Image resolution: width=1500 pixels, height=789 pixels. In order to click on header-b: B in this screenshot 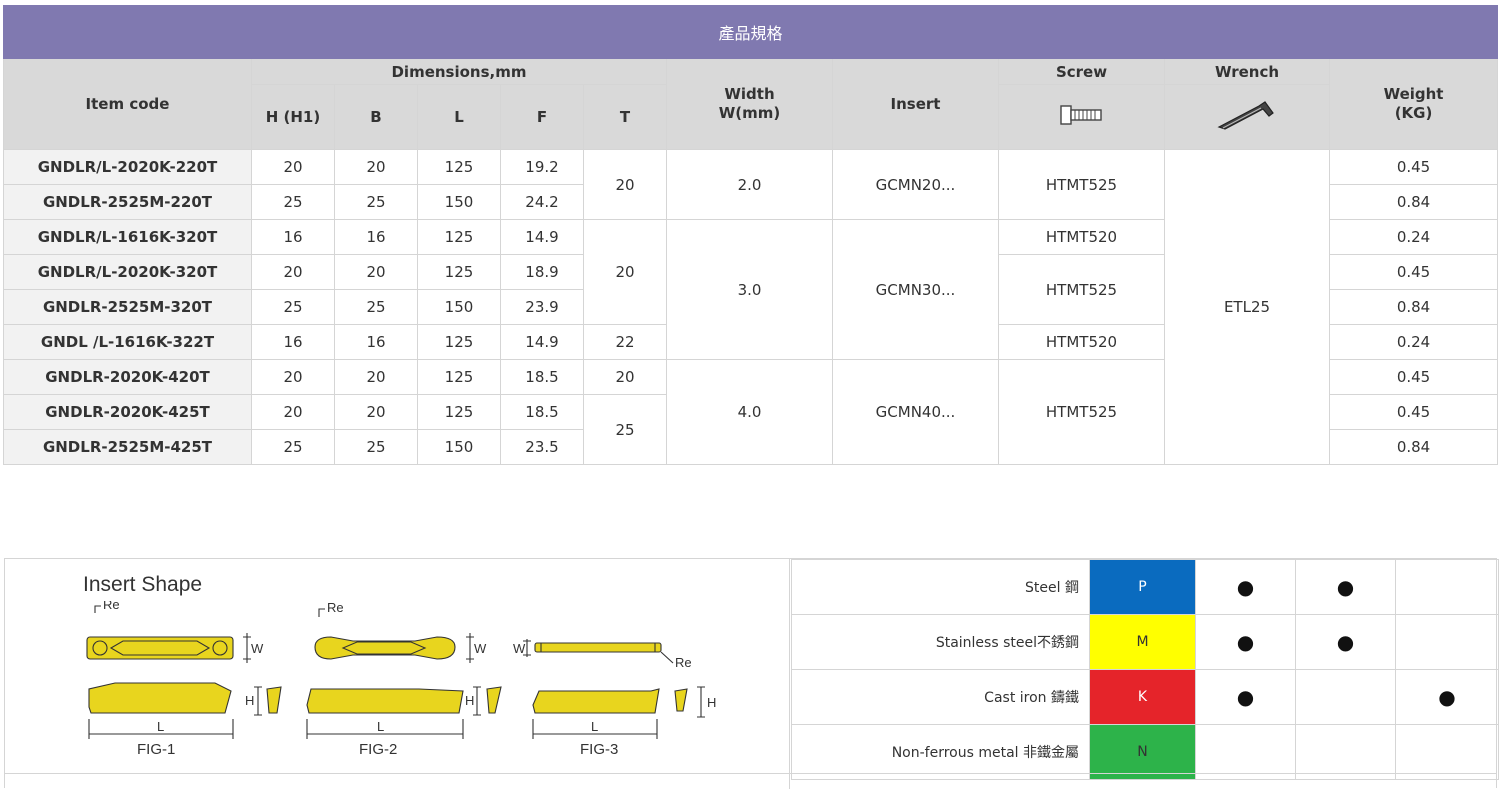, I will do `click(376, 117)`.